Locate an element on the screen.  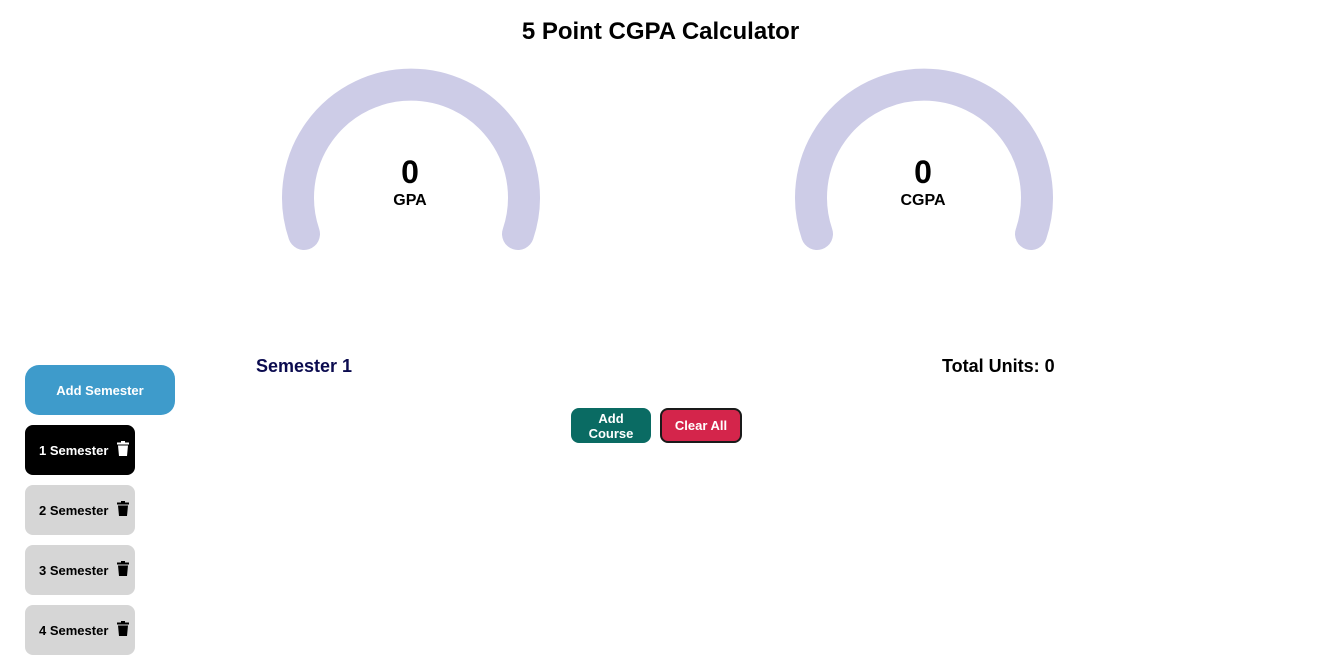
sidebar-item-semester-1: 1 Semester is located at coordinates (80, 450).